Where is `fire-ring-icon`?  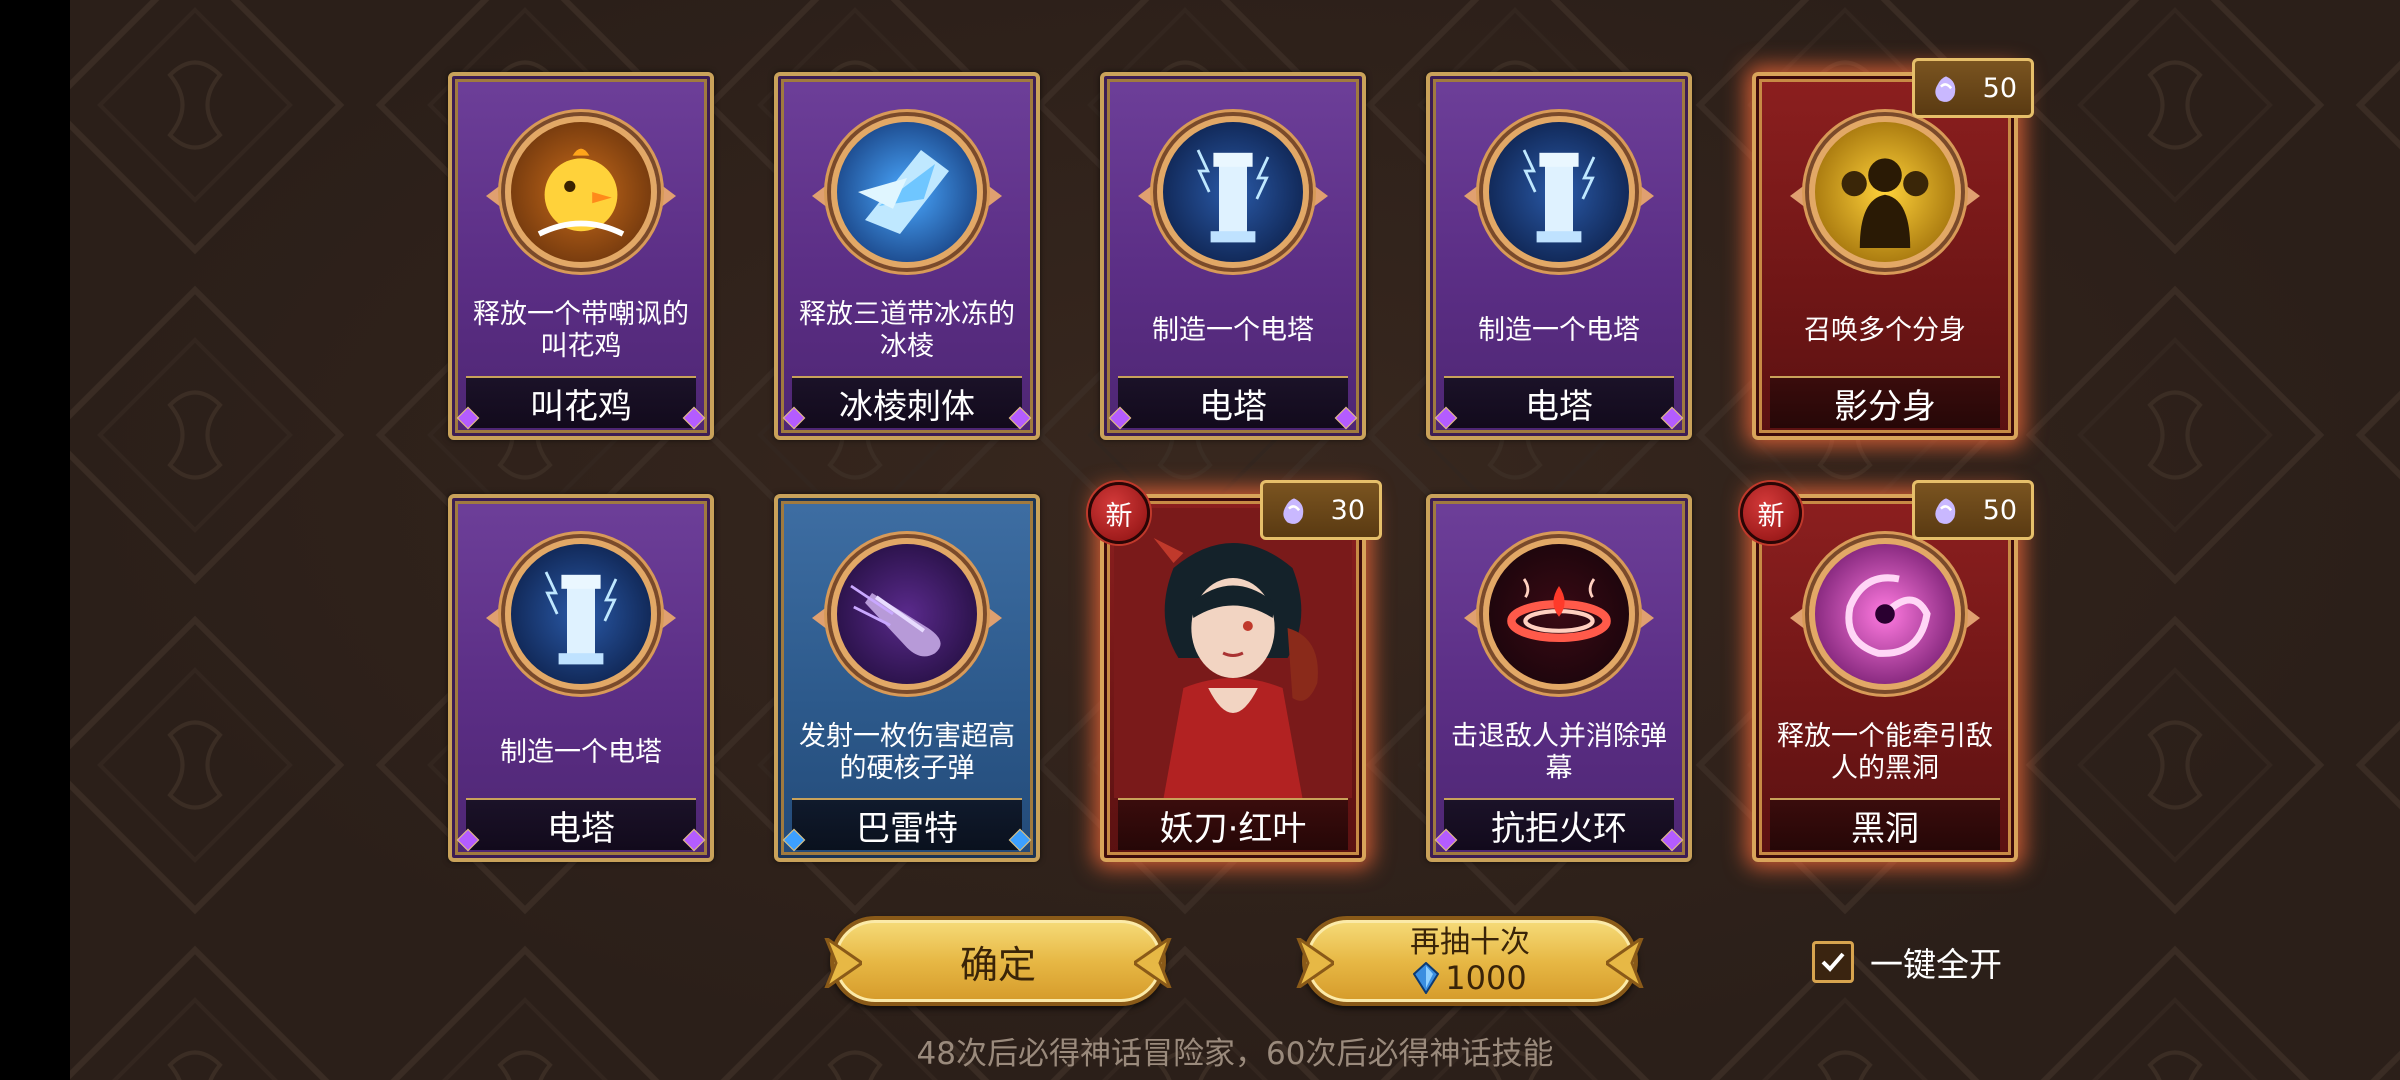 fire-ring-icon is located at coordinates (1559, 614).